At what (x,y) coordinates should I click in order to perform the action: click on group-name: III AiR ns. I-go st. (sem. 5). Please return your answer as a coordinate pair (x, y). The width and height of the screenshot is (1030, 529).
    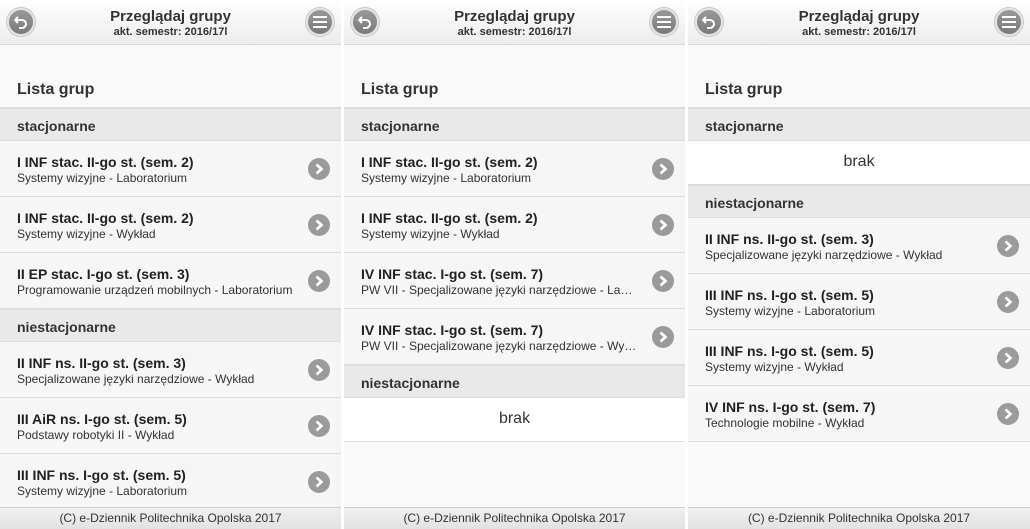
    Looking at the image, I should click on (102, 419).